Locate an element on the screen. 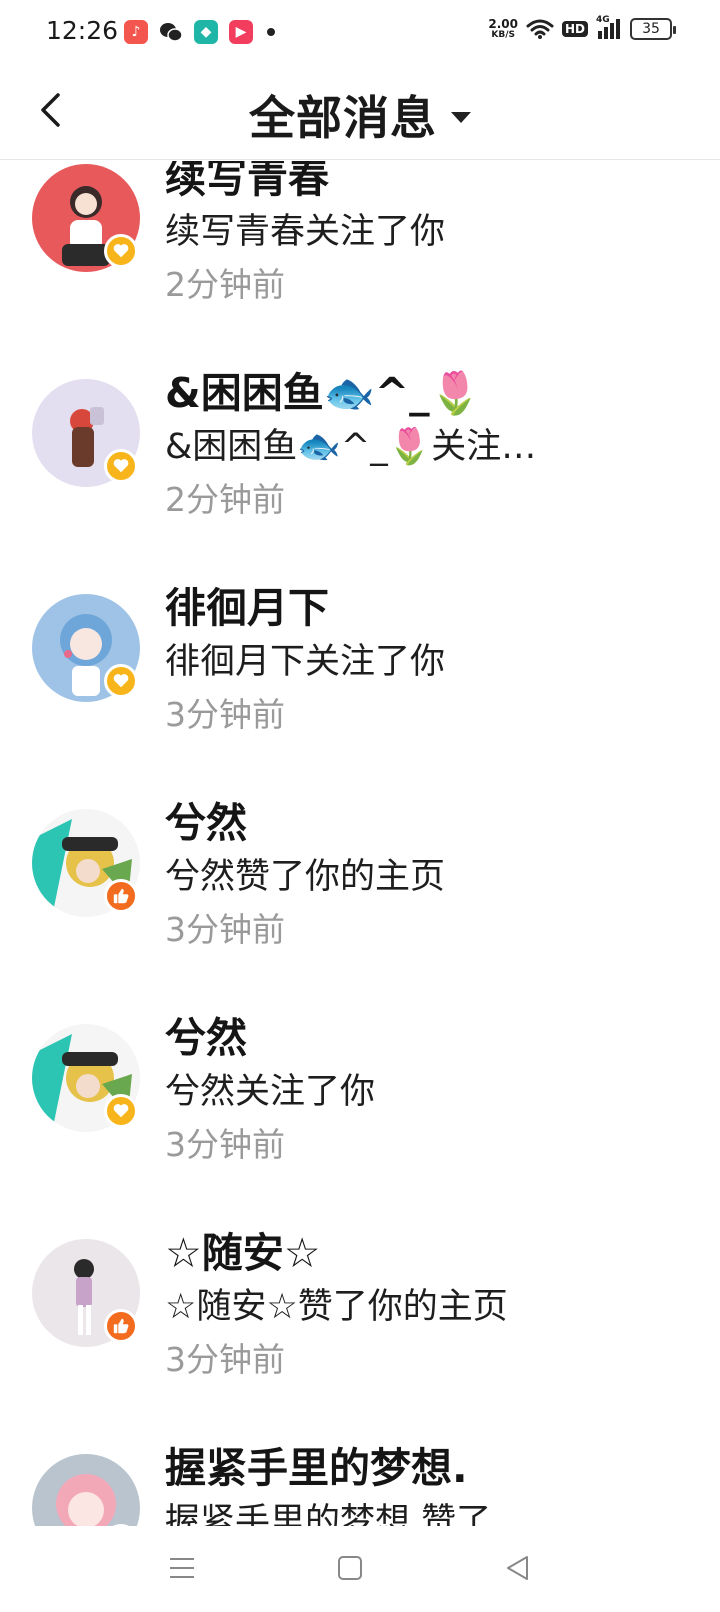 Image resolution: width=720 pixels, height=1612 pixels. nav-back-button is located at coordinates (518, 1568).